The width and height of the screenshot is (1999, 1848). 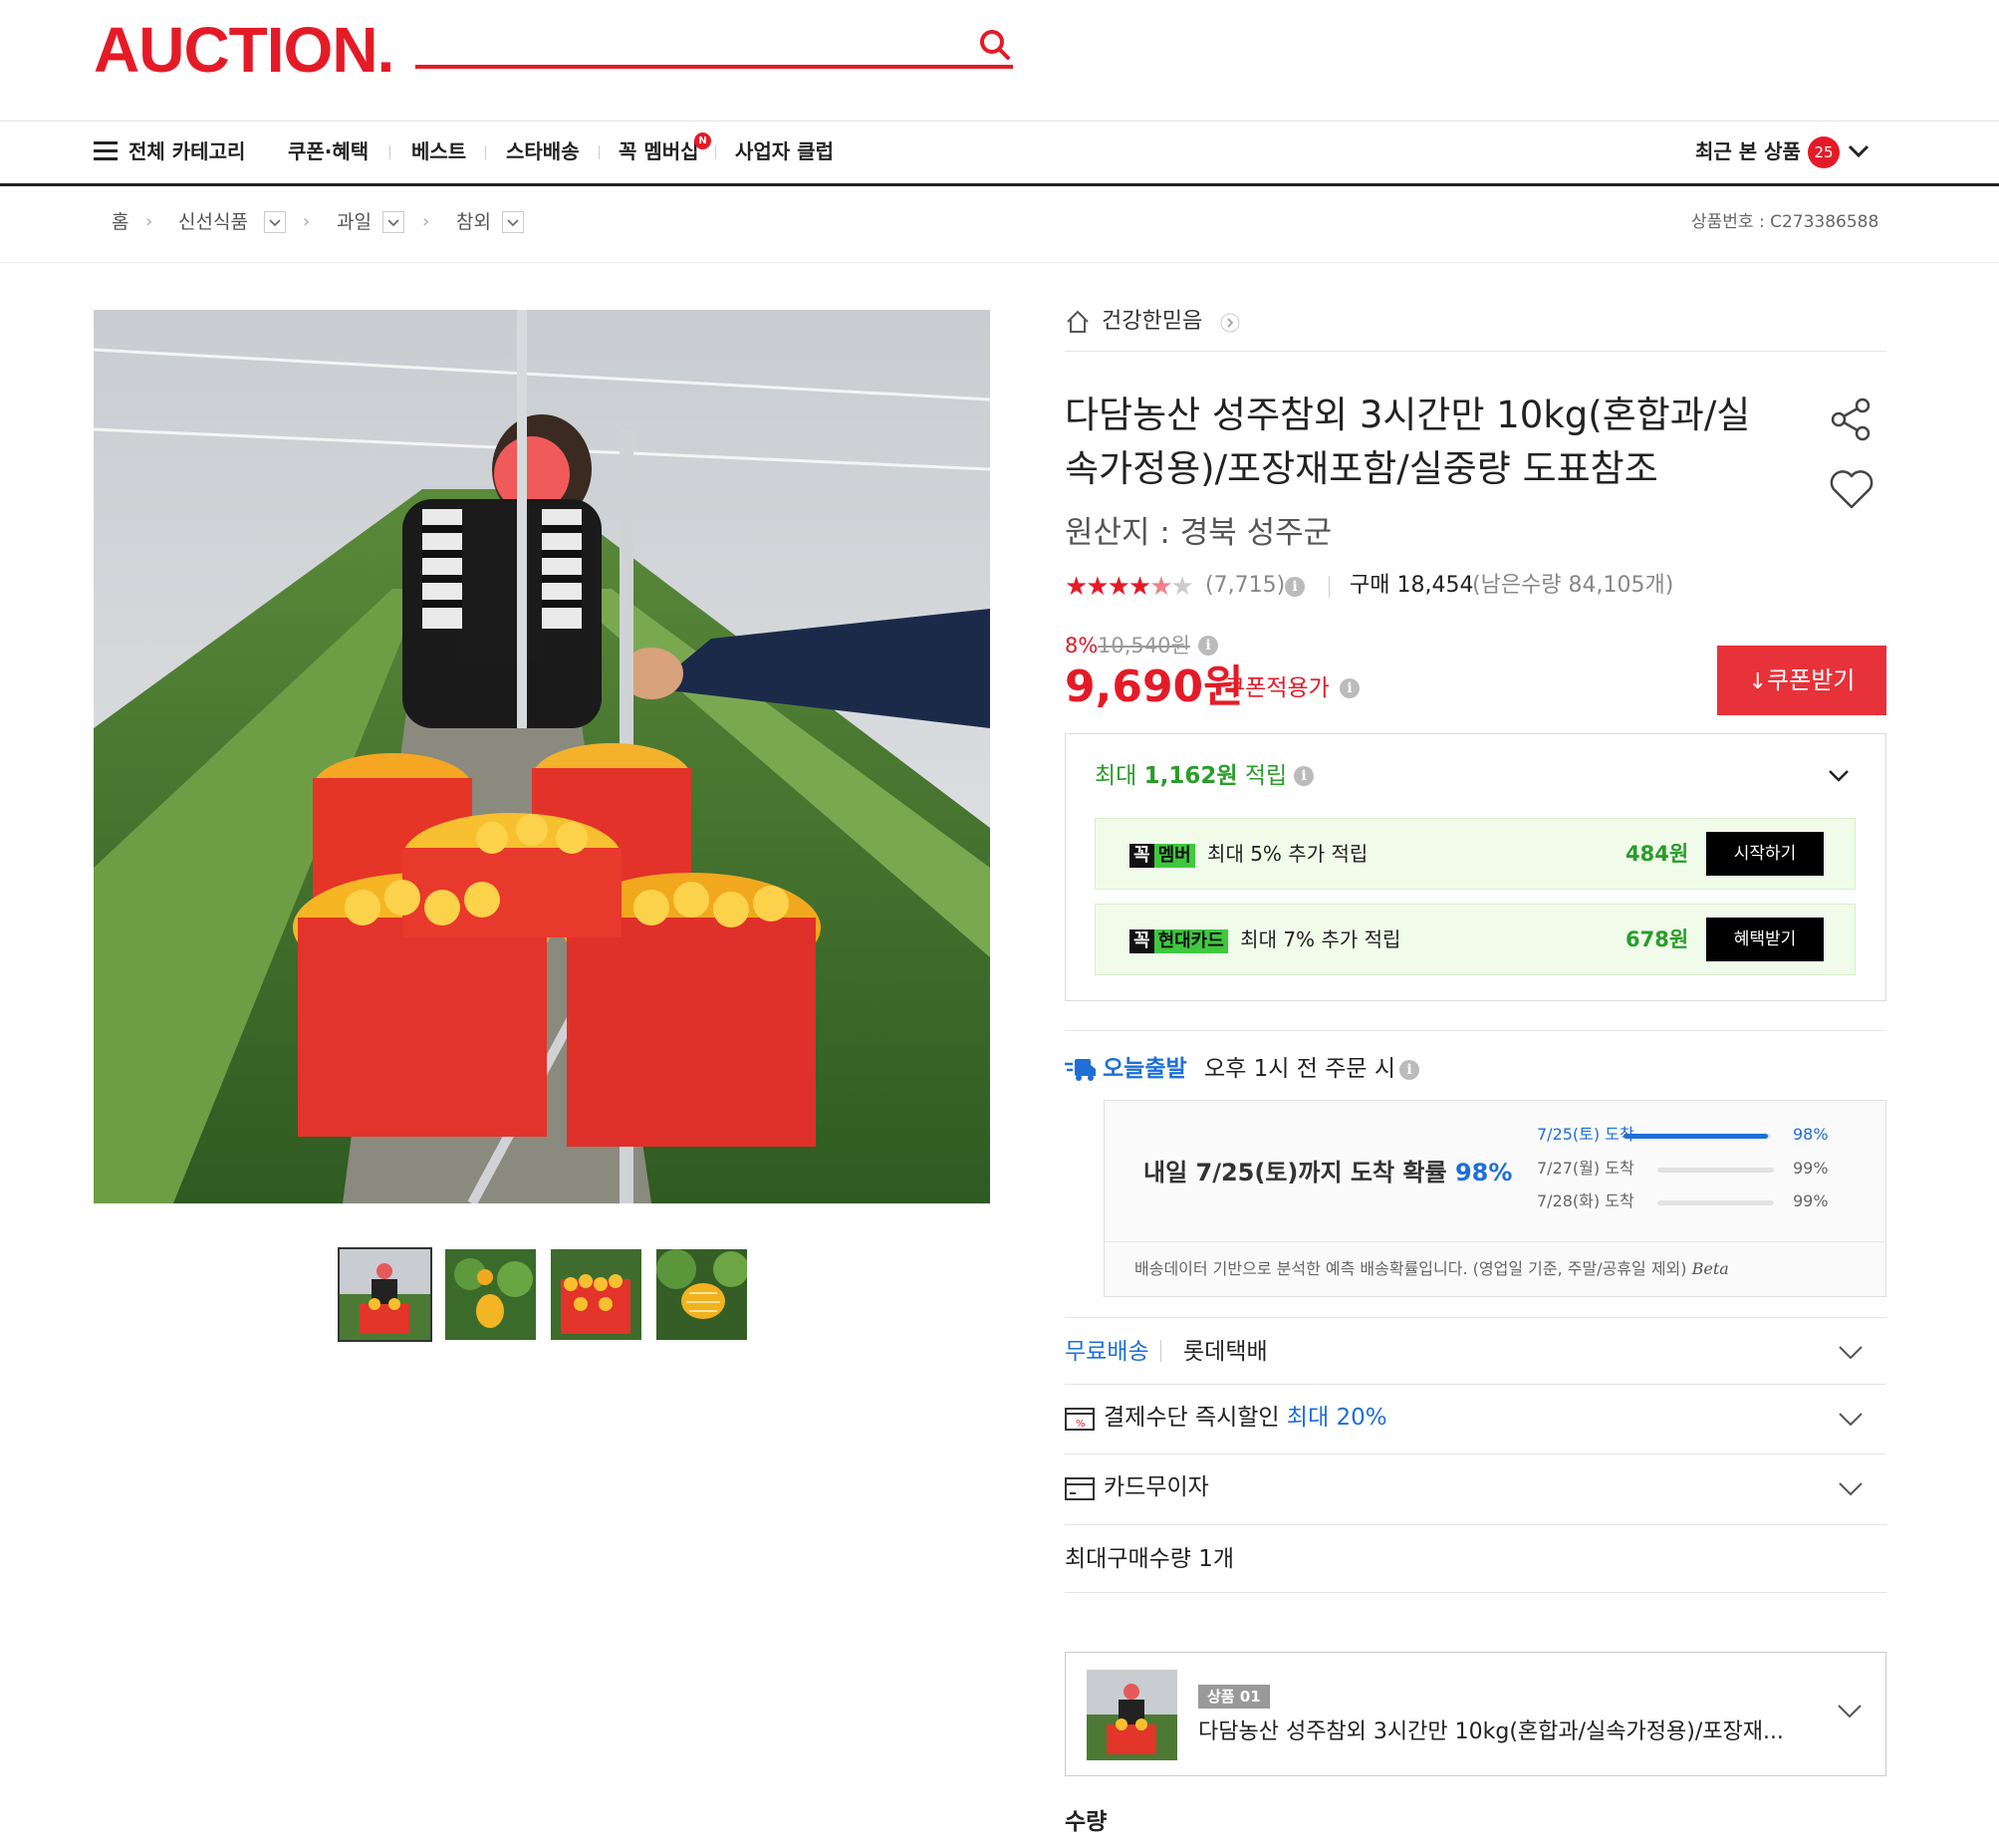 I want to click on store-home-icon, so click(x=1078, y=322).